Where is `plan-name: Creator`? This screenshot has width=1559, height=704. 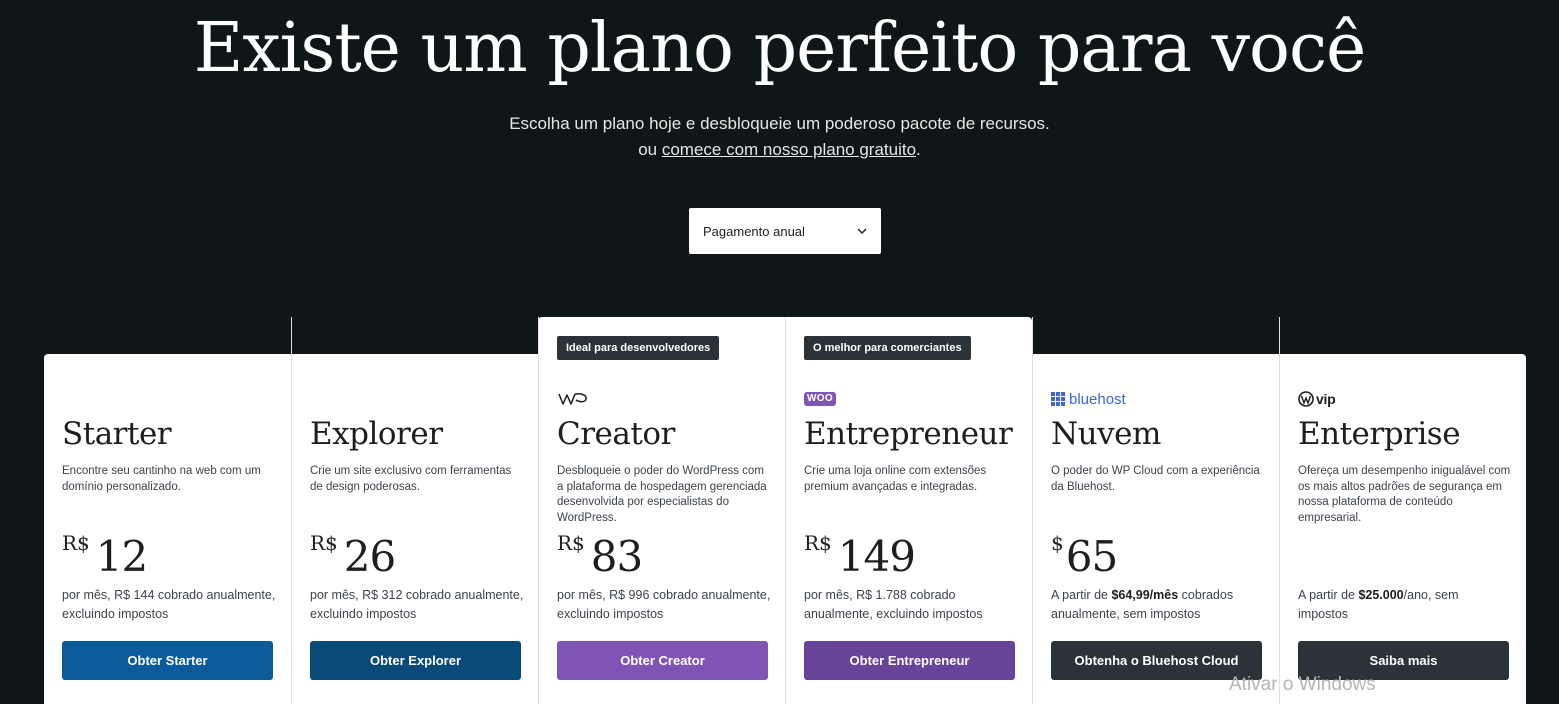
plan-name: Creator is located at coordinates (616, 434).